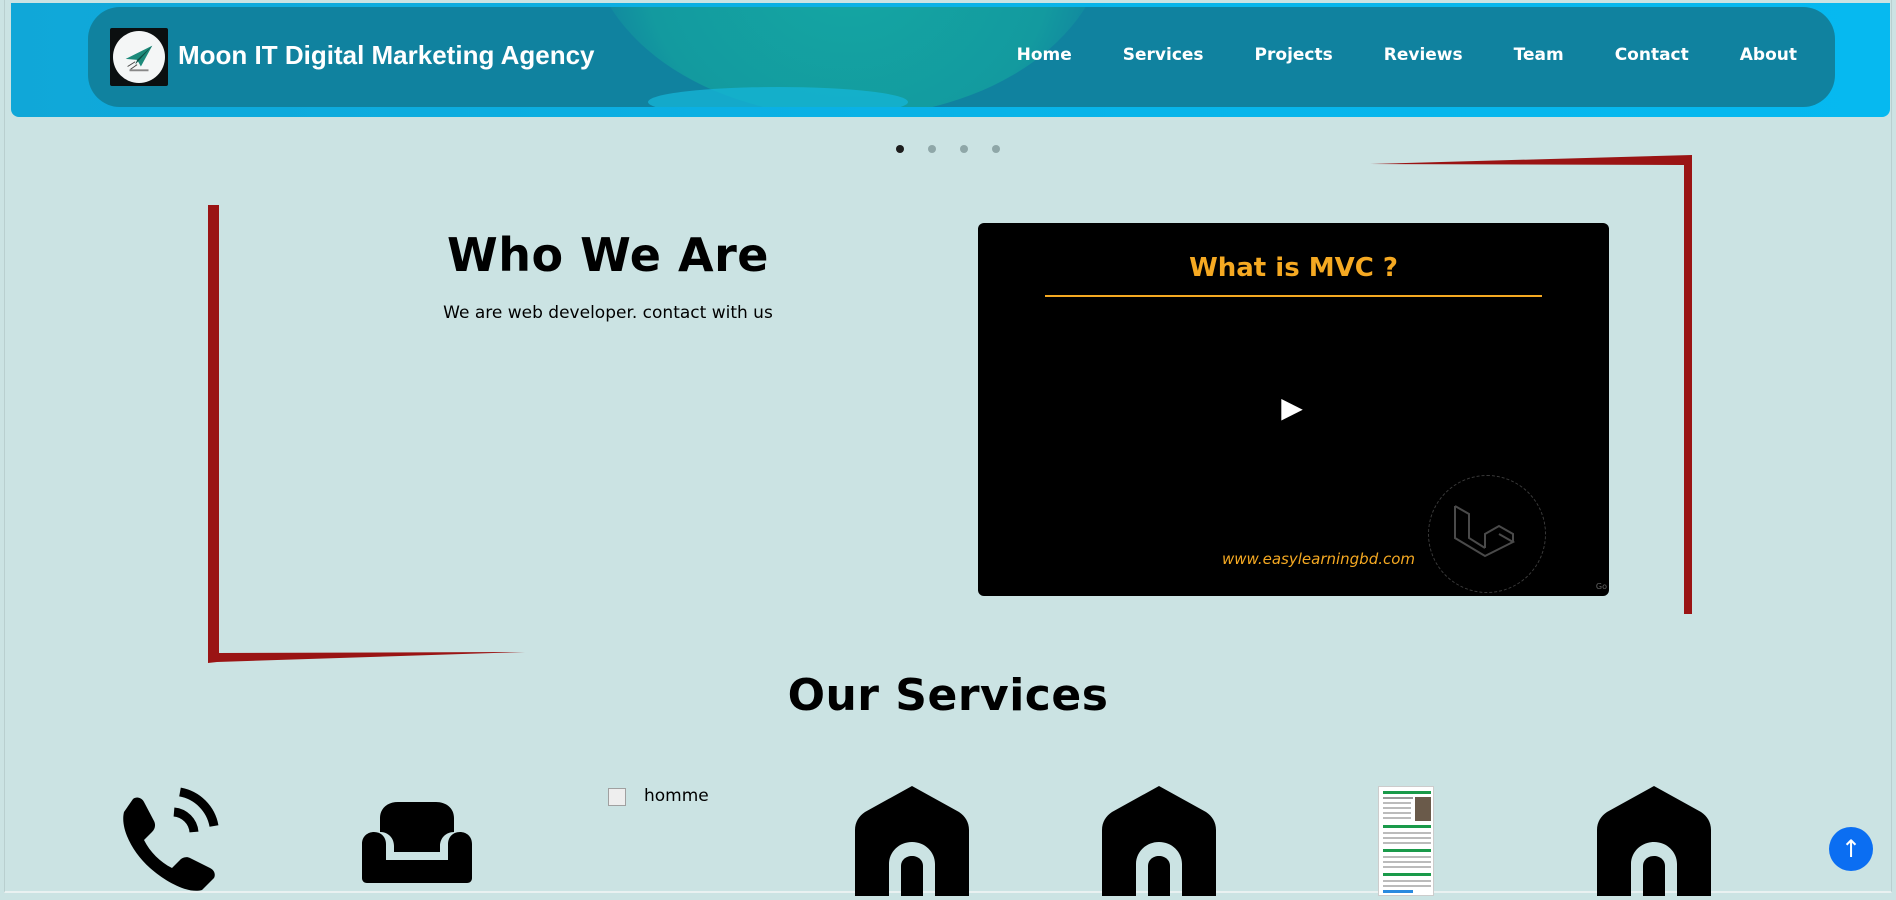  I want to click on nav-about: About, so click(1768, 55).